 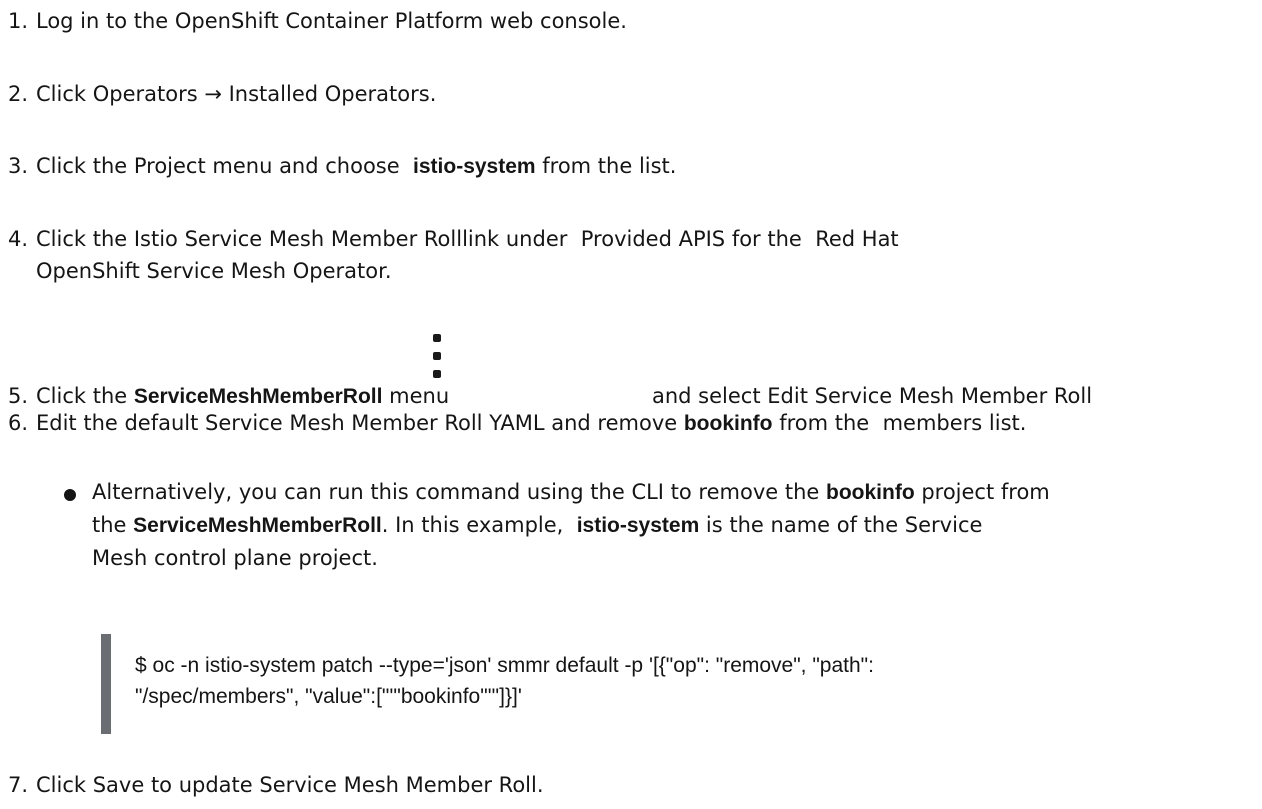 What do you see at coordinates (872, 396) in the screenshot?
I see `step-5-continued: and select Edit Service Mesh Member Roll` at bounding box center [872, 396].